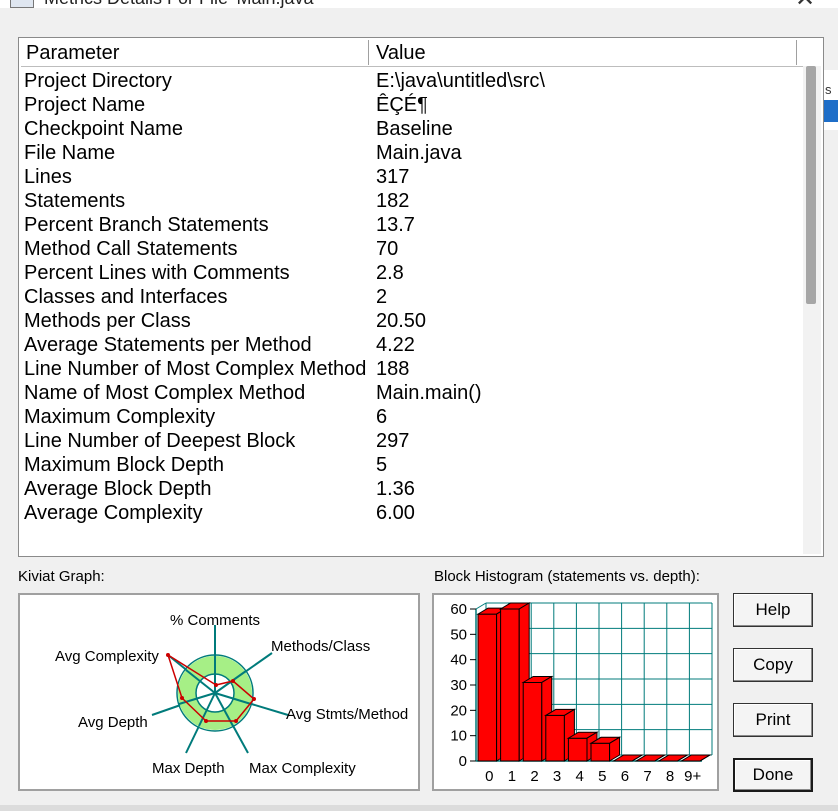  What do you see at coordinates (393, 177) in the screenshot?
I see `value-cell: 317` at bounding box center [393, 177].